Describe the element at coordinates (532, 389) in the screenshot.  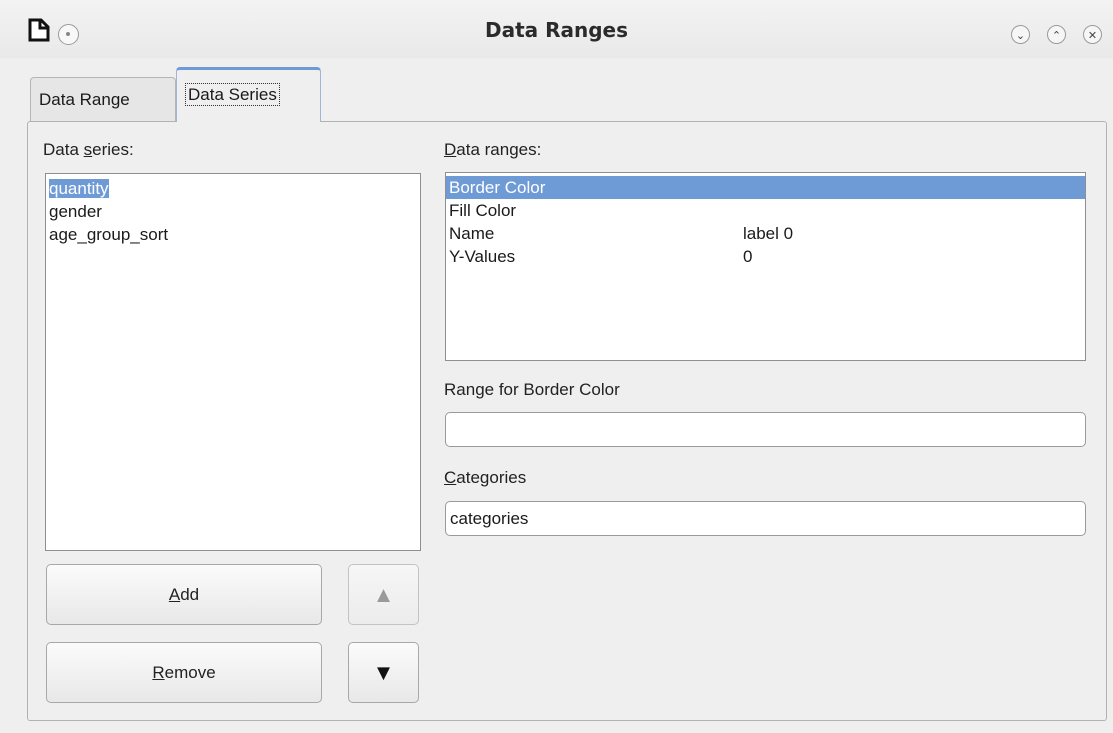
I see `range-for-label: Range for Border Color` at that location.